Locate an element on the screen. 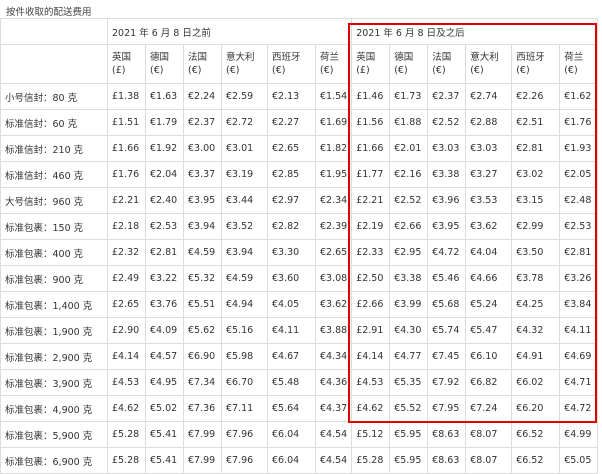 Image resolution: width=602 pixels, height=474 pixels. row-label: 标准包裹：5,900 克 is located at coordinates (54, 434).